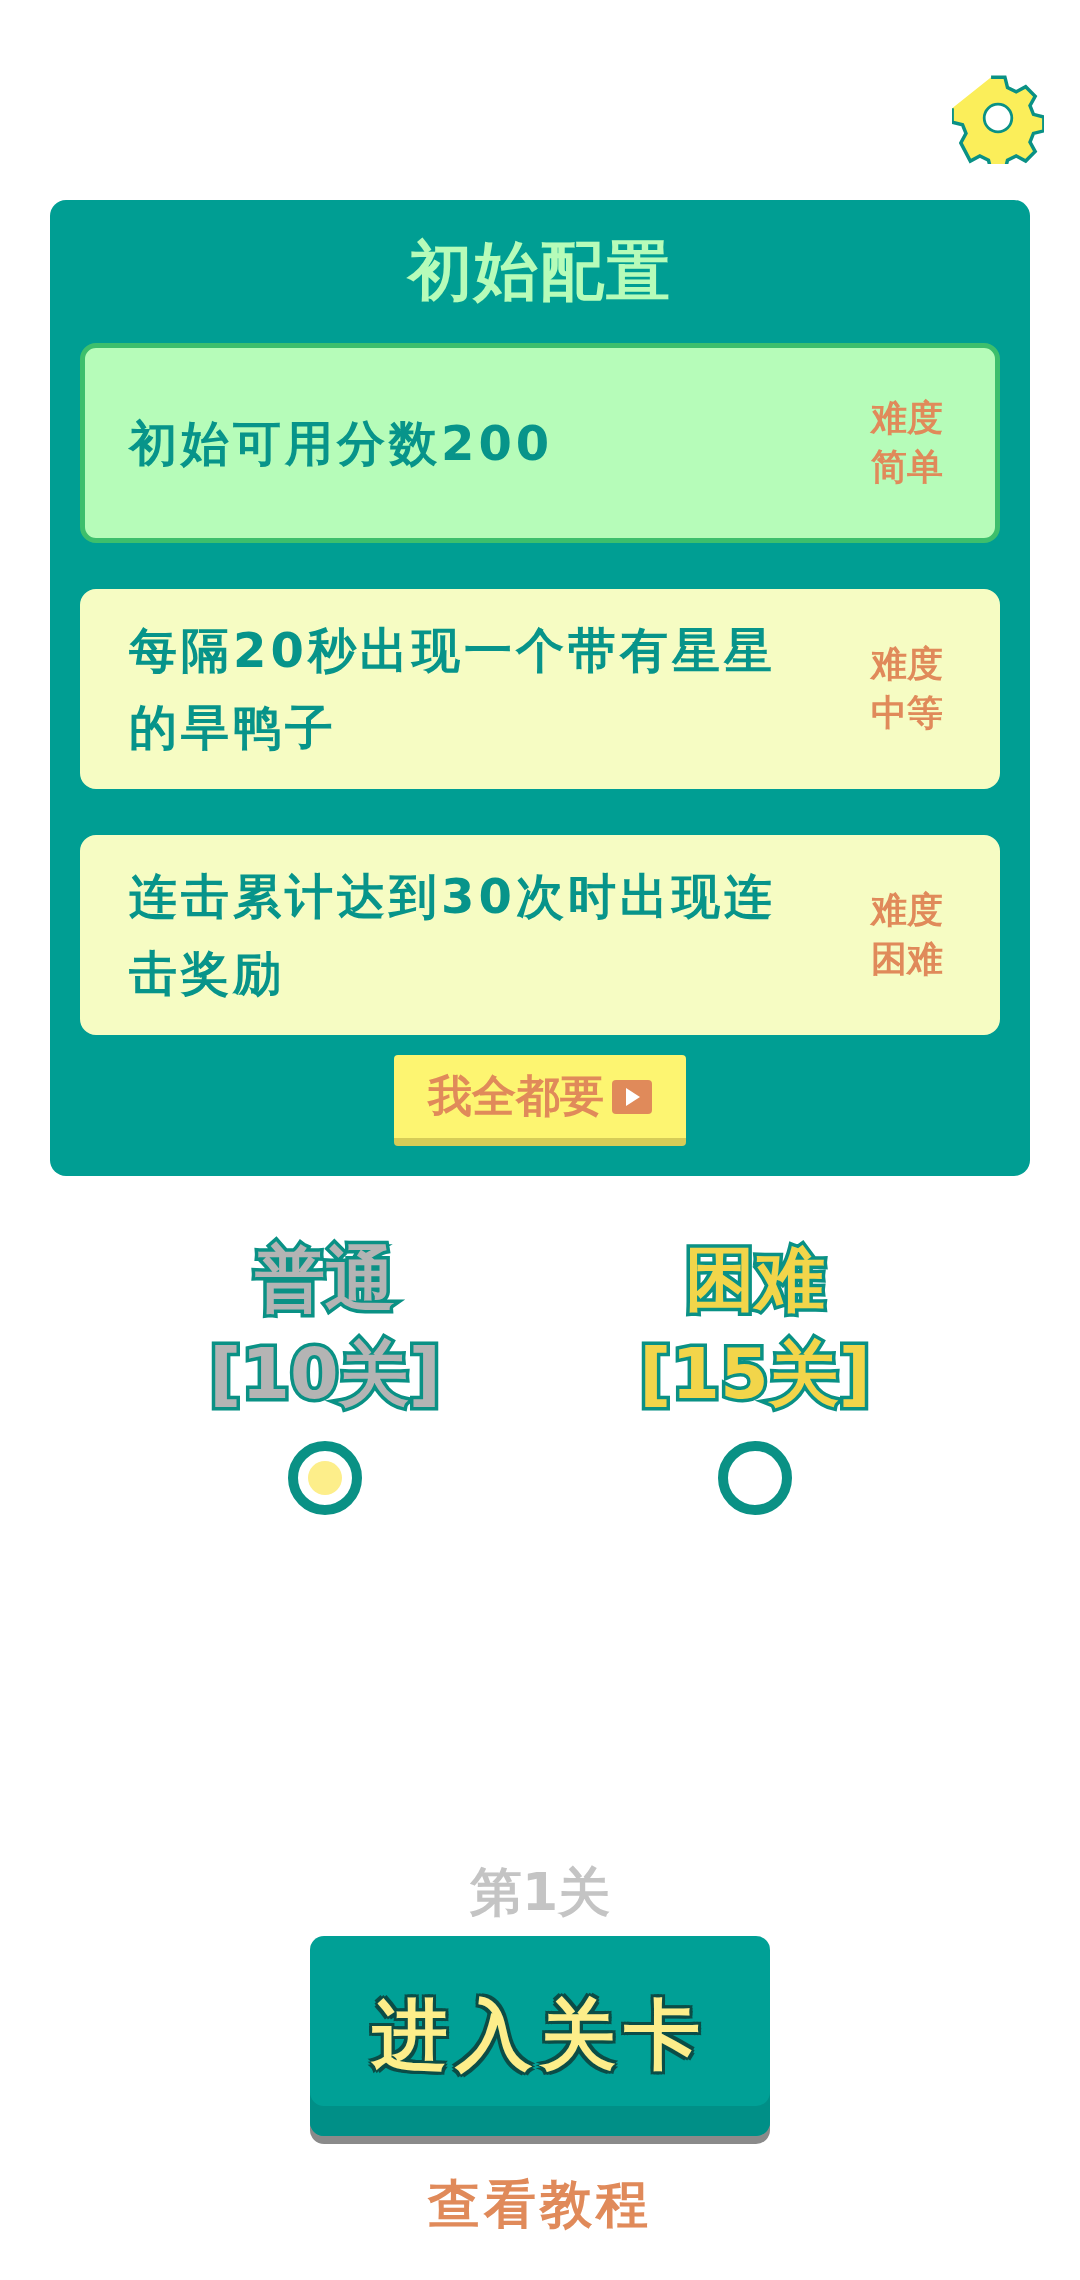  What do you see at coordinates (342, 443) in the screenshot?
I see `option-text: 初始可用分数200` at bounding box center [342, 443].